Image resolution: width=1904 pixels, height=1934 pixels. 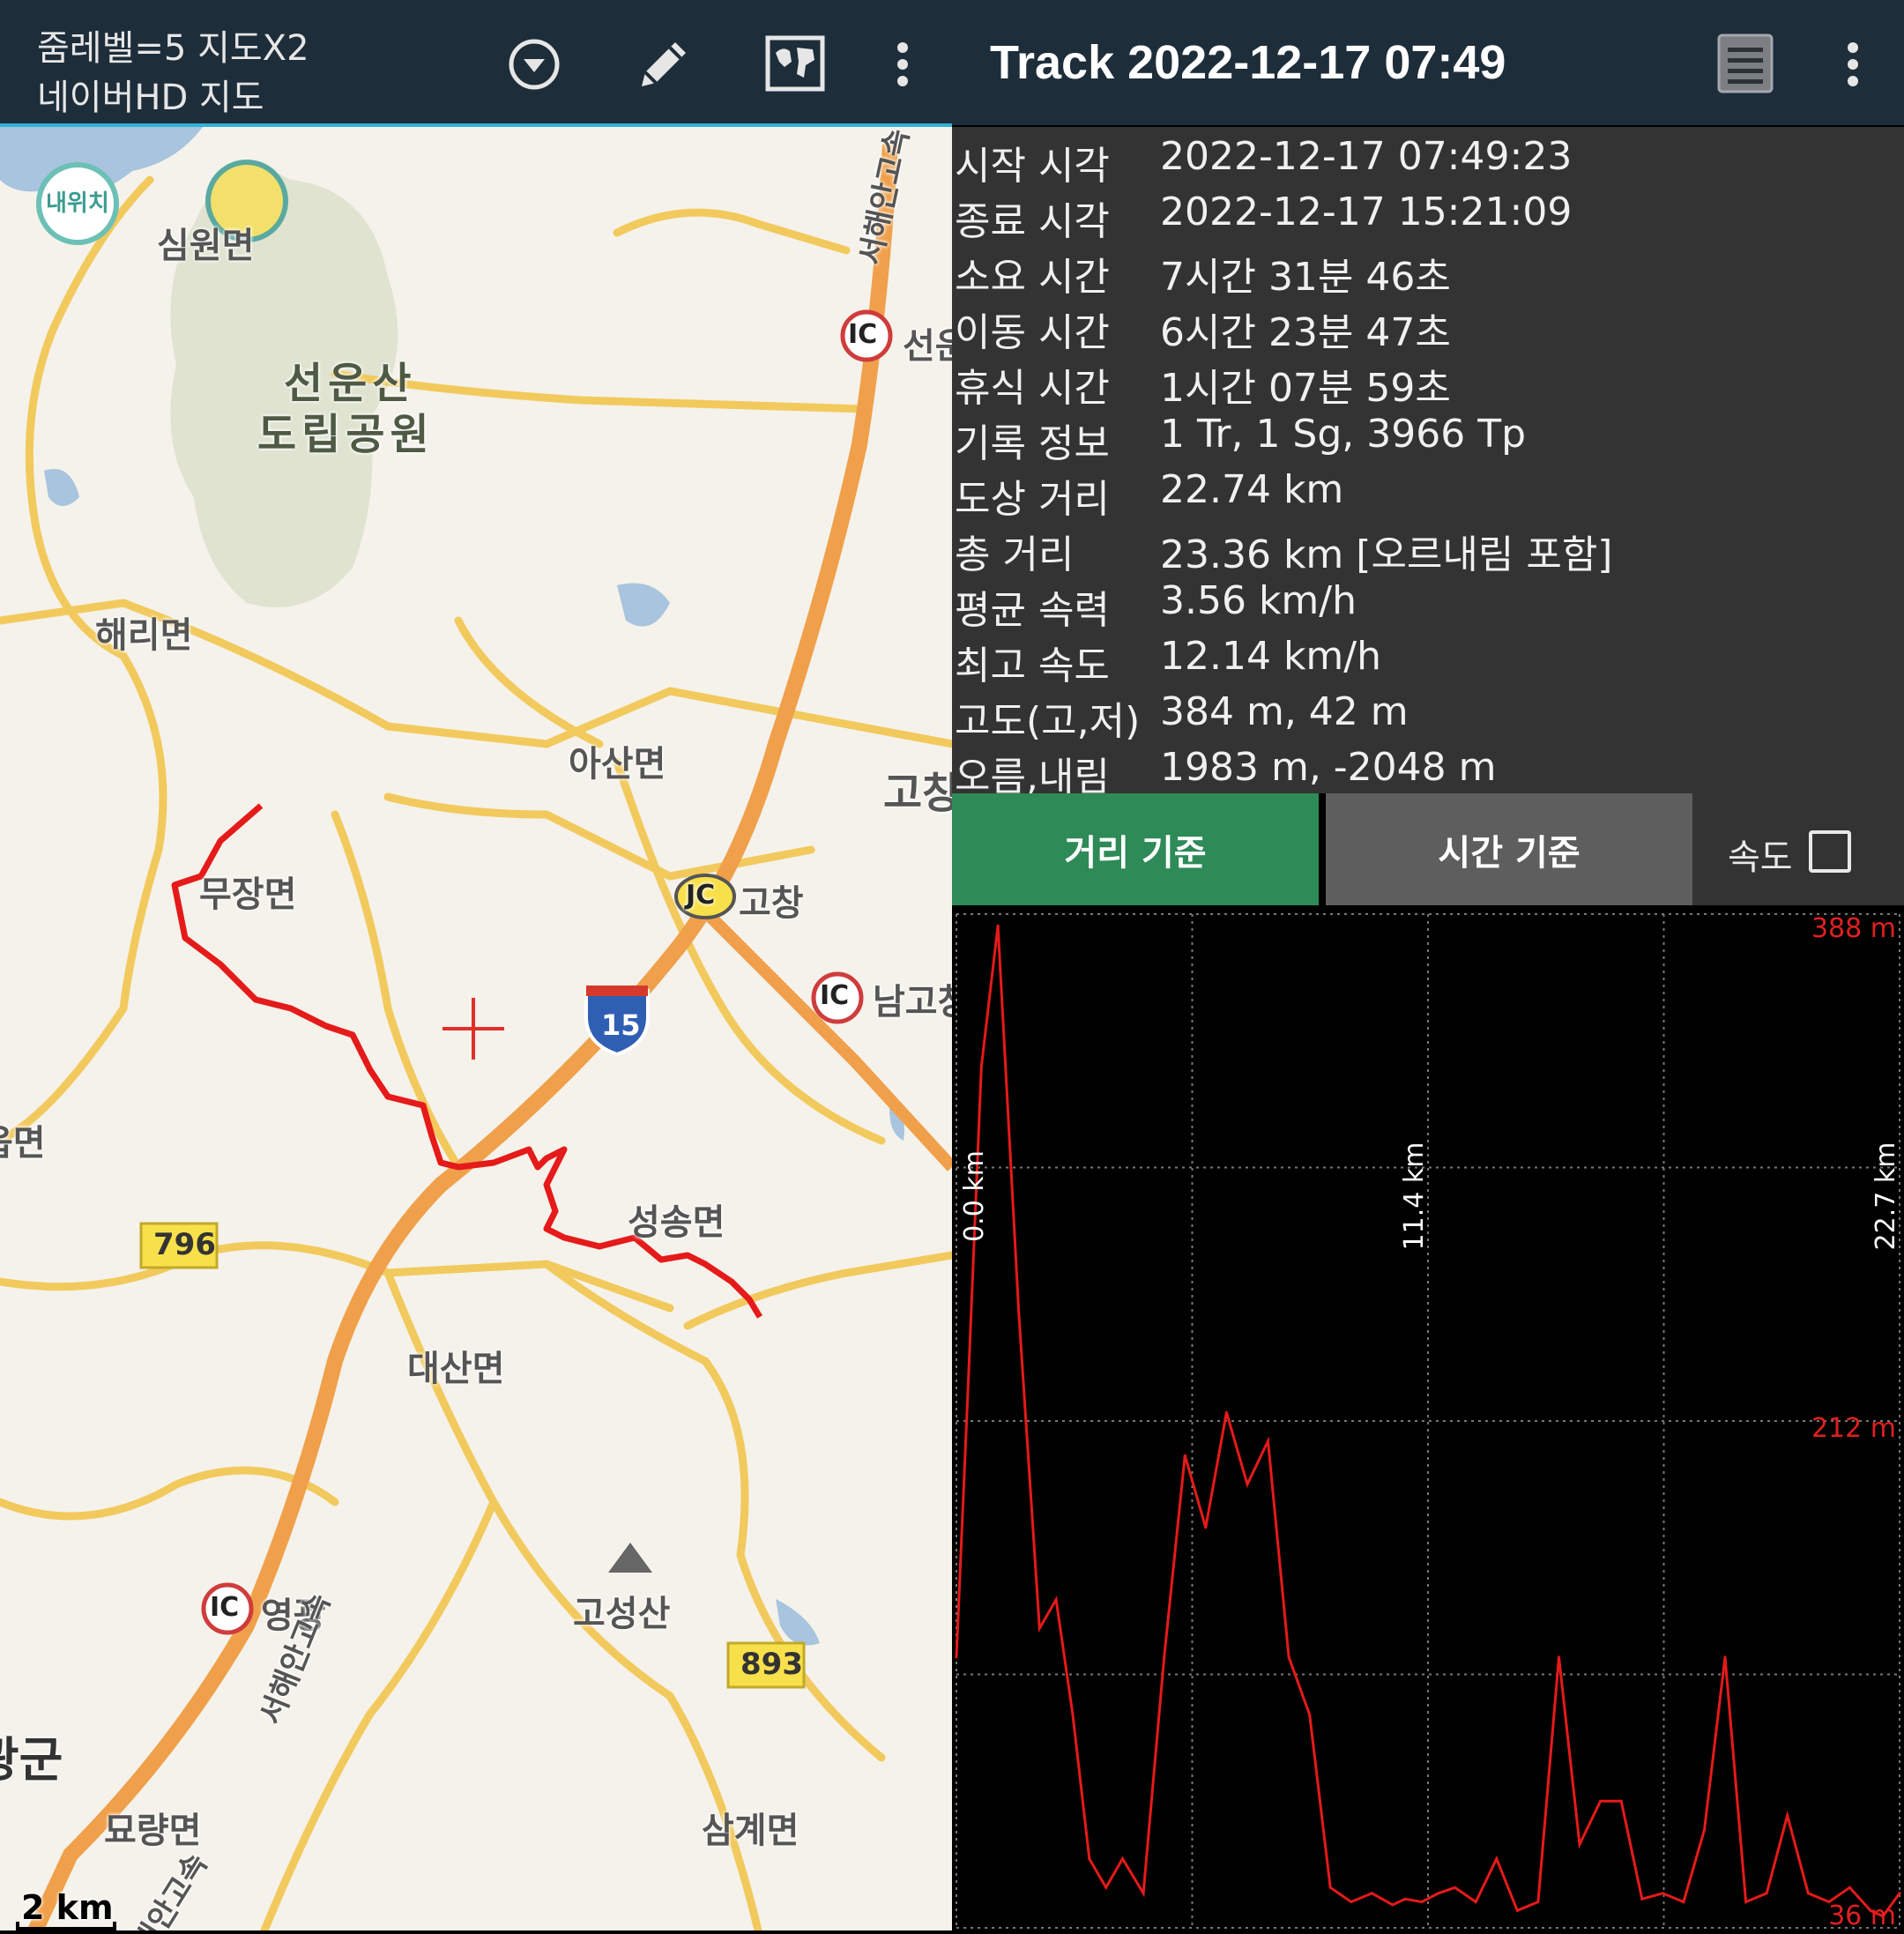 I want to click on label-eup: 읍면, so click(x=23, y=1143).